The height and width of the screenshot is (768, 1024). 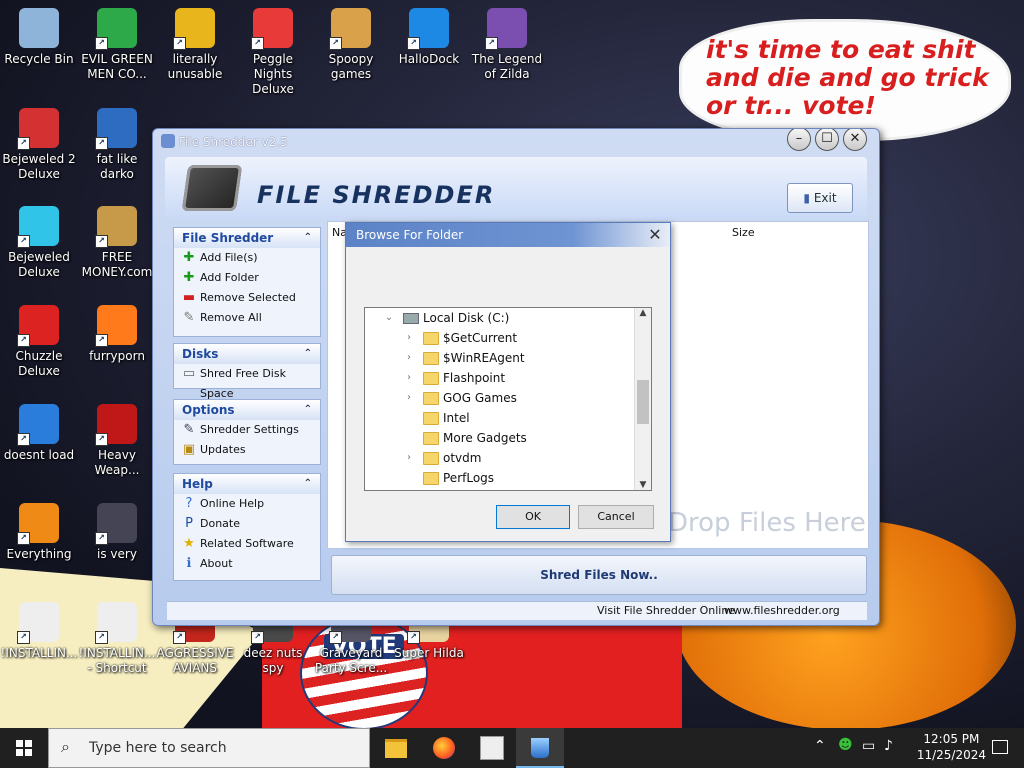 I want to click on plus-icon: ✚, so click(x=189, y=277).